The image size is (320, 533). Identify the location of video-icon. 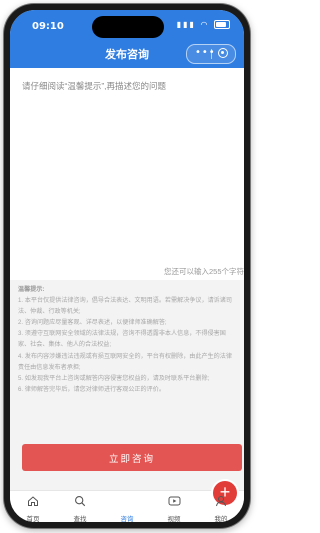
(174, 501).